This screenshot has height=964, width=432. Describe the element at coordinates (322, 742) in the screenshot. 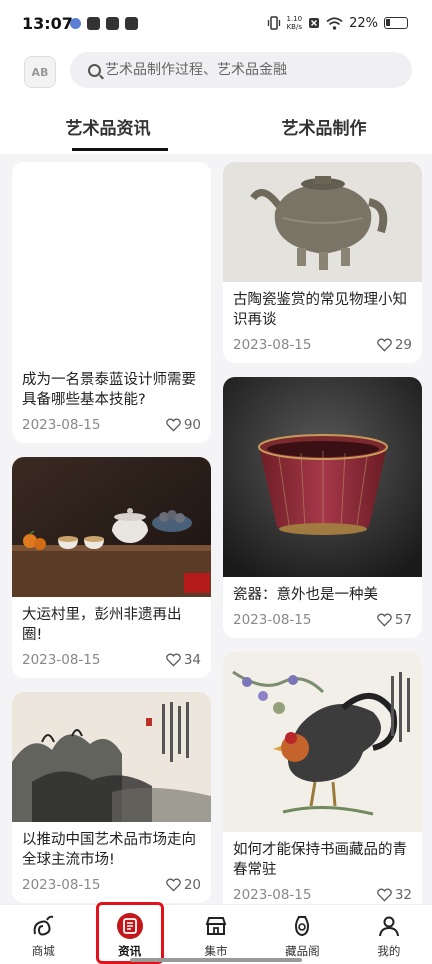

I see `rooster-painting-image` at that location.